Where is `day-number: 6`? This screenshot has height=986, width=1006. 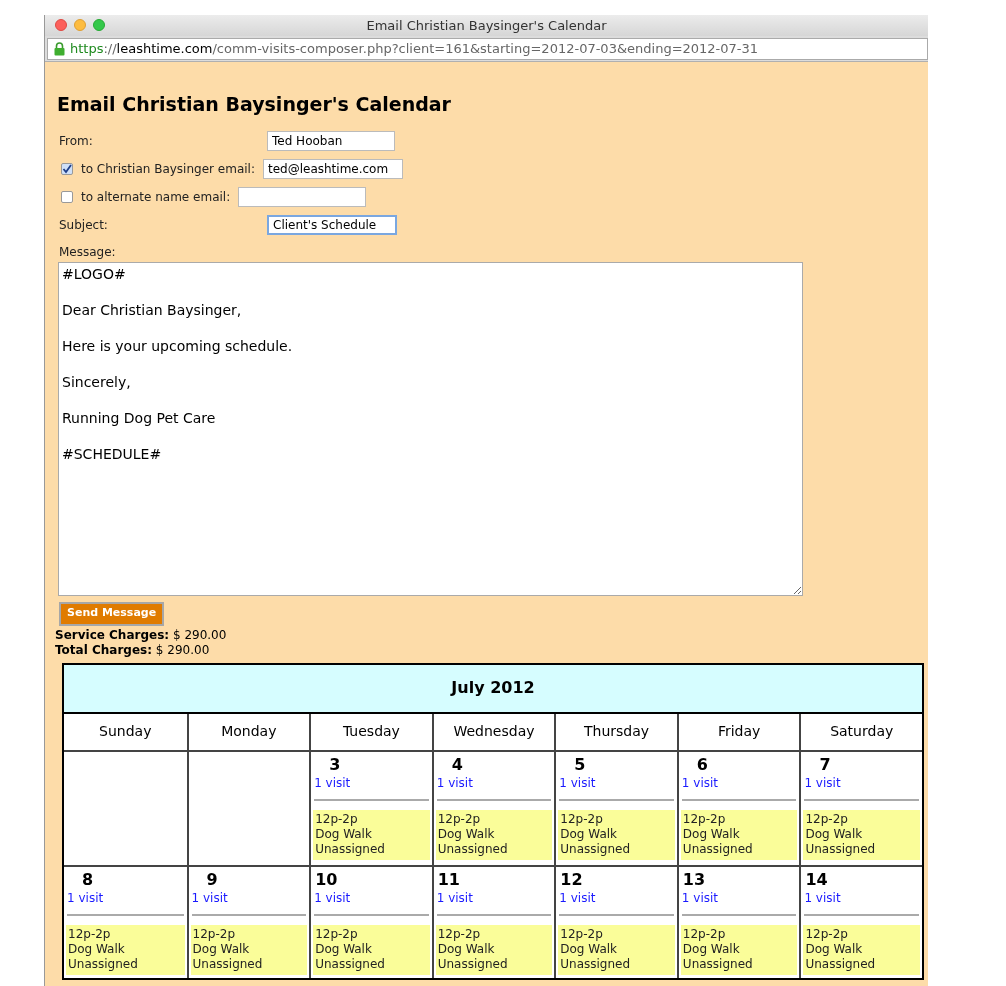 day-number: 6 is located at coordinates (702, 764).